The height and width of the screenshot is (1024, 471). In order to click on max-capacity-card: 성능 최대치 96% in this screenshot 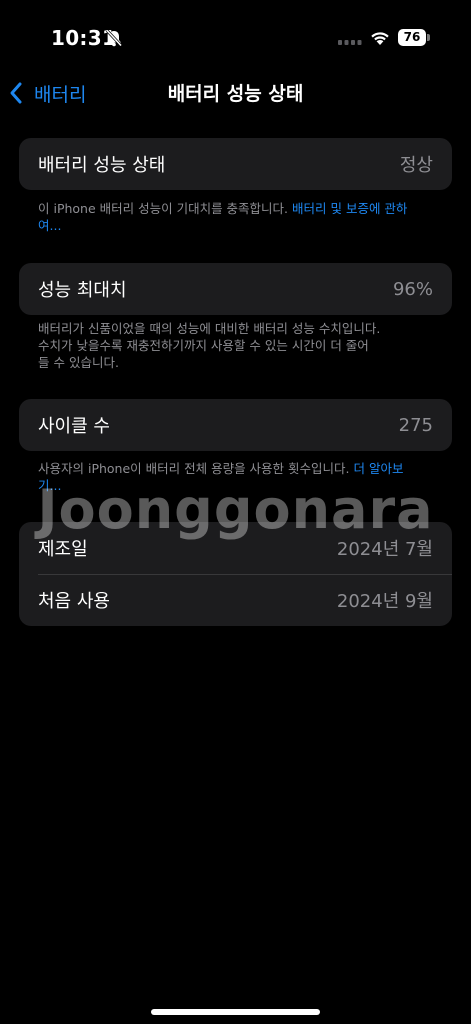, I will do `click(235, 289)`.